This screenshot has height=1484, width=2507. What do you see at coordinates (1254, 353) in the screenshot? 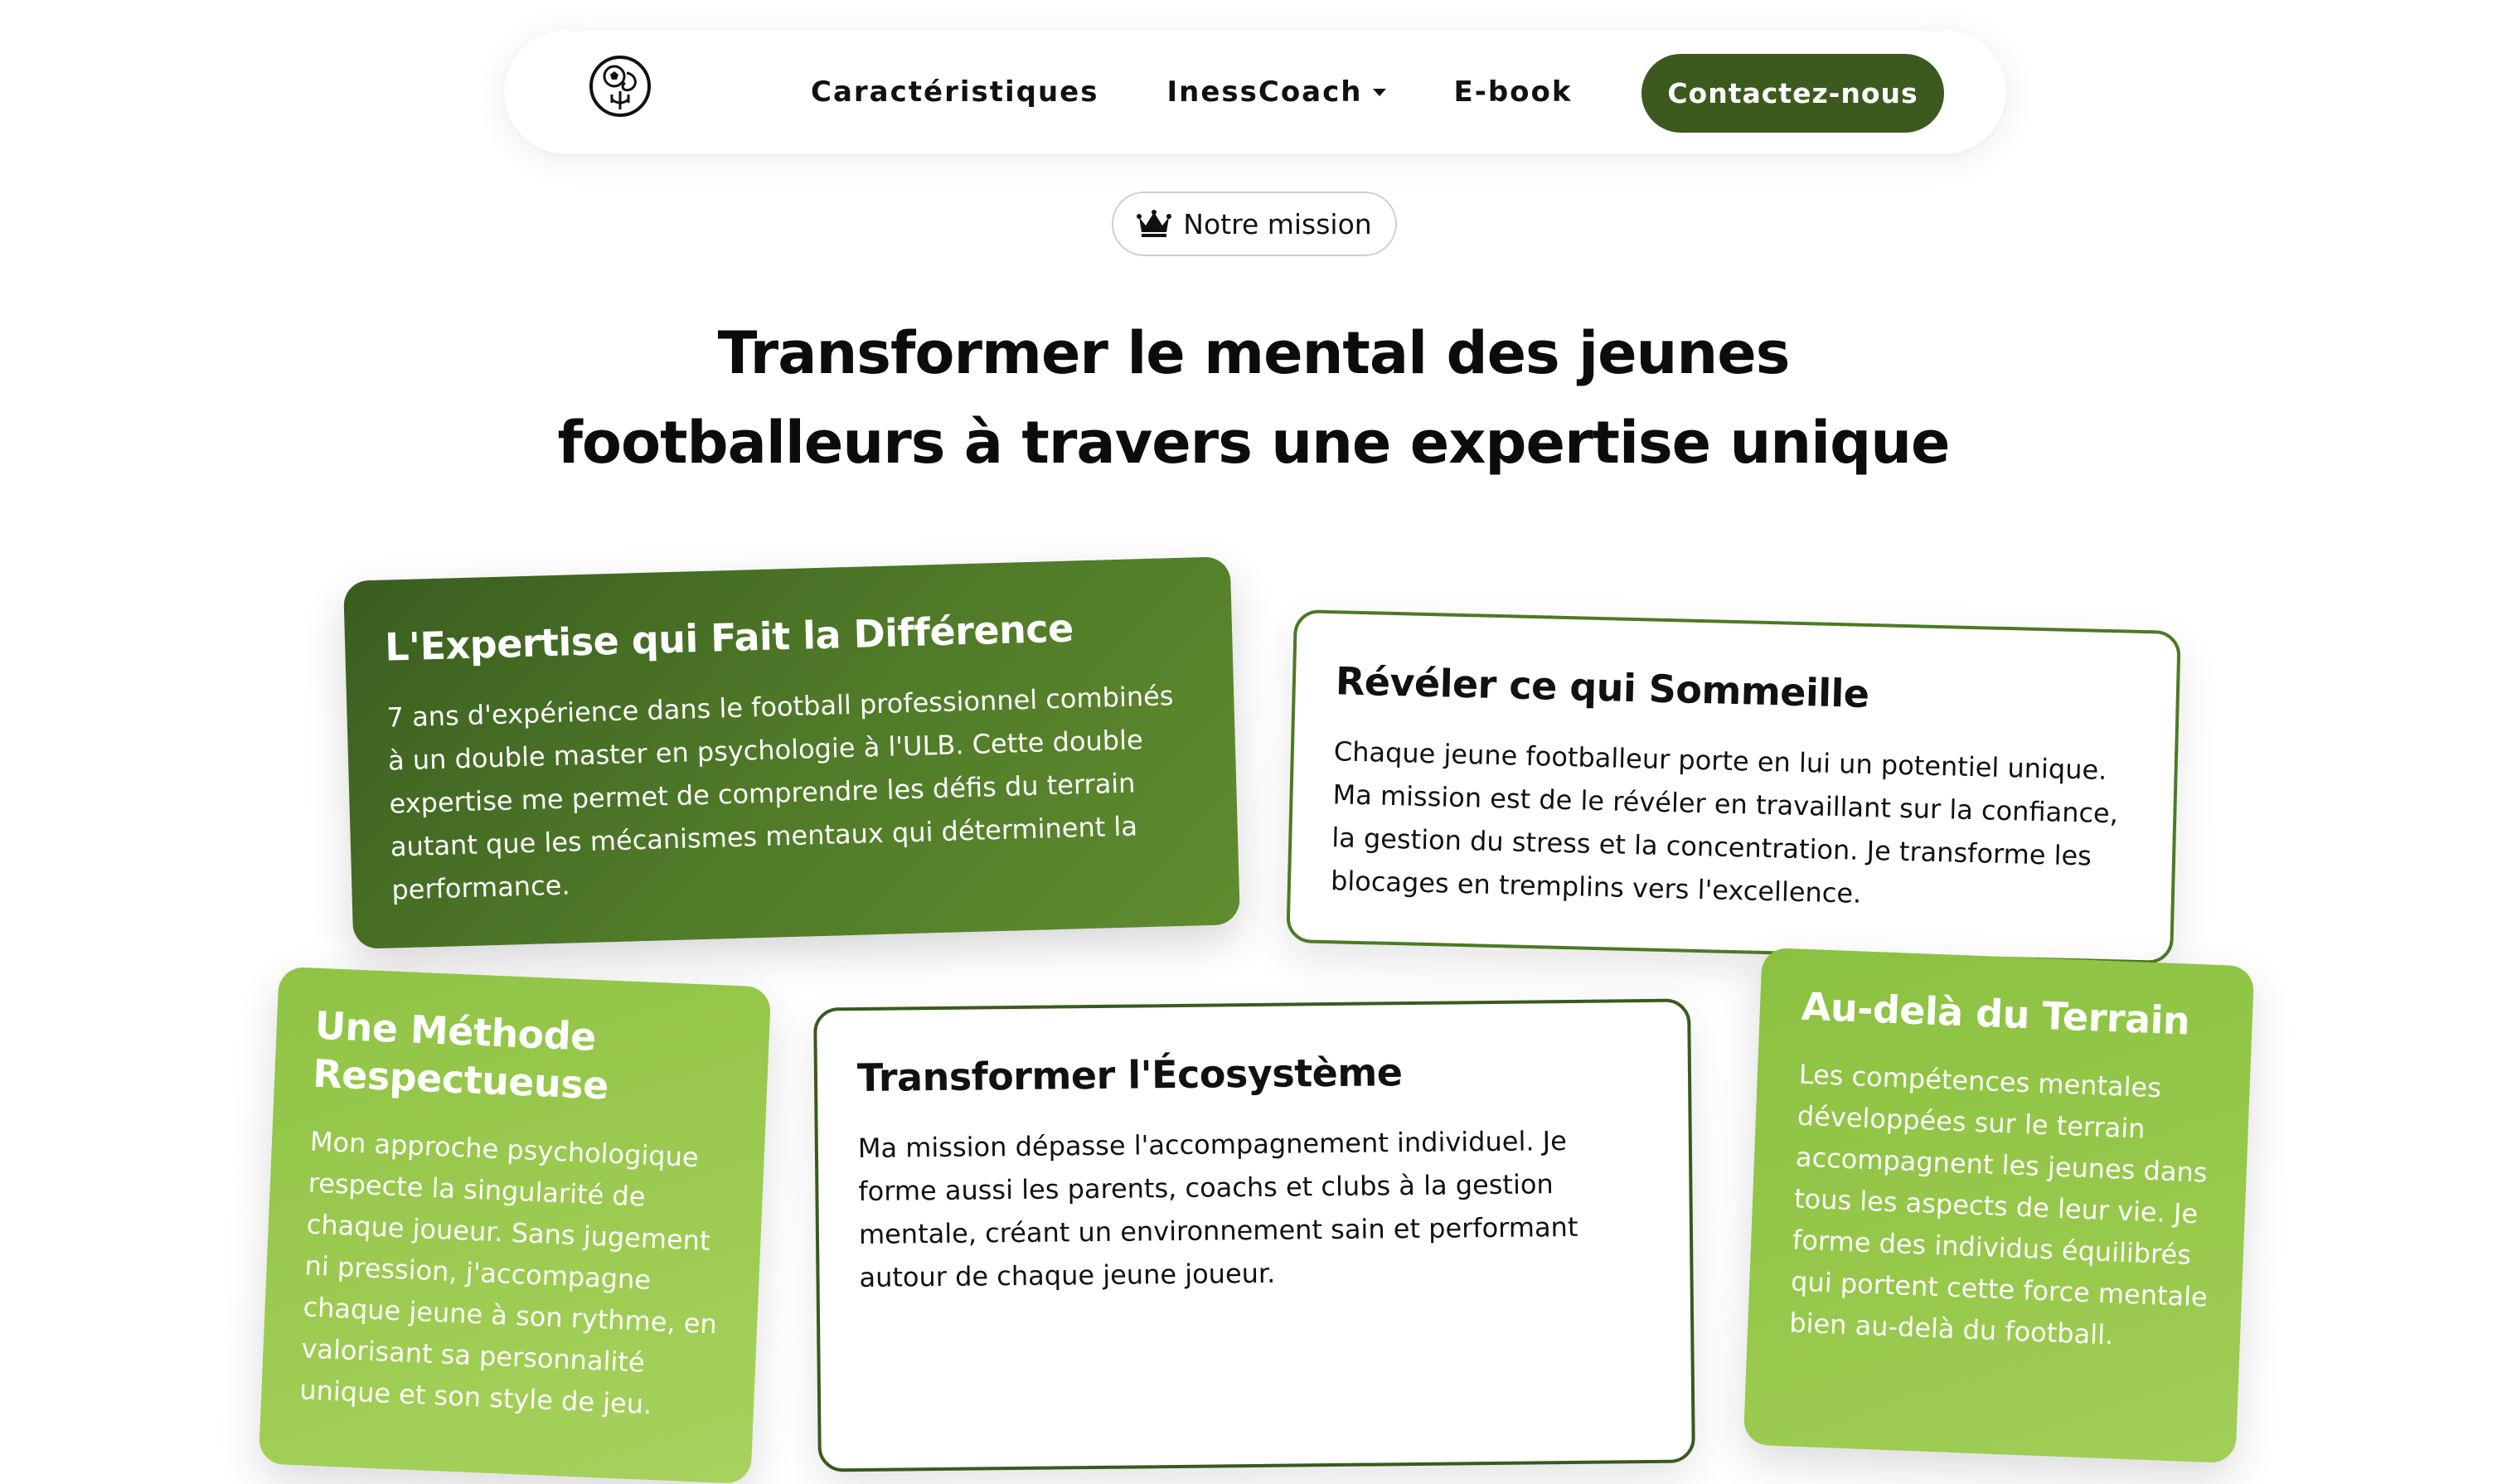
I see `headline-line-1: Transformer le mental des jeunes` at bounding box center [1254, 353].